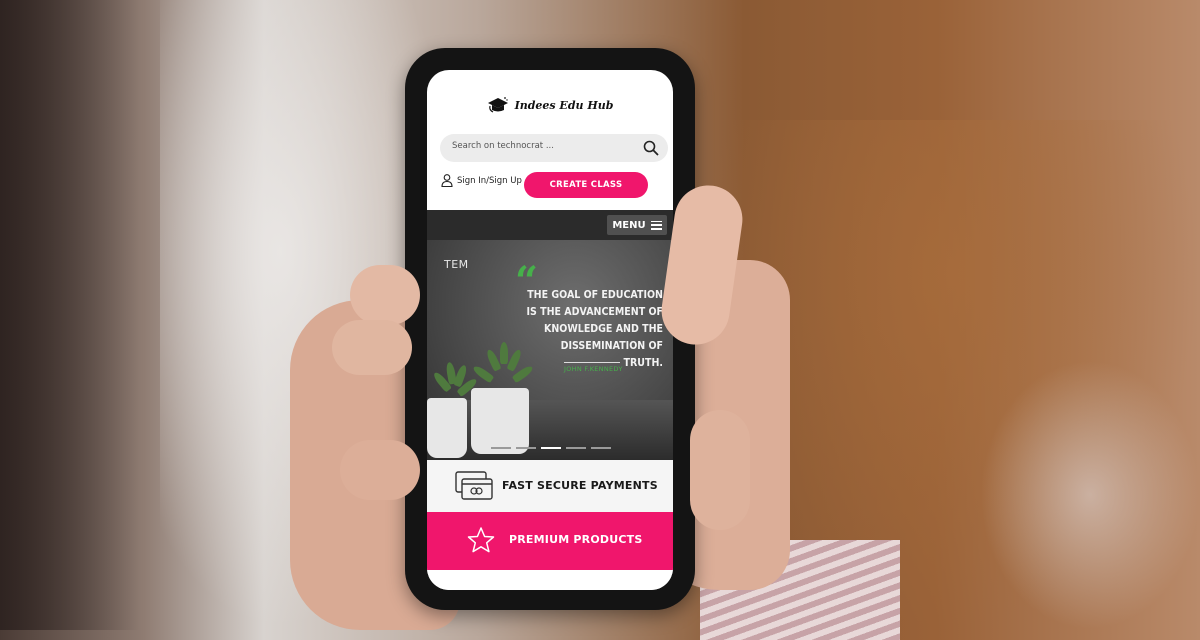 The width and height of the screenshot is (1200, 640). What do you see at coordinates (580, 485) in the screenshot?
I see `payments-label: FAST SECURE PAYMENTS` at bounding box center [580, 485].